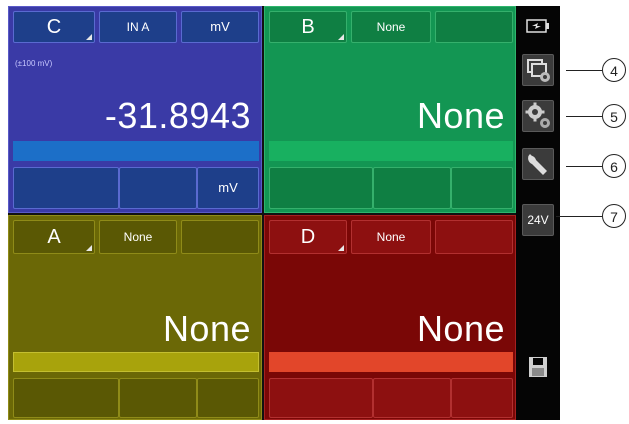 The height and width of the screenshot is (424, 629). I want to click on reading-d: None, so click(460, 328).